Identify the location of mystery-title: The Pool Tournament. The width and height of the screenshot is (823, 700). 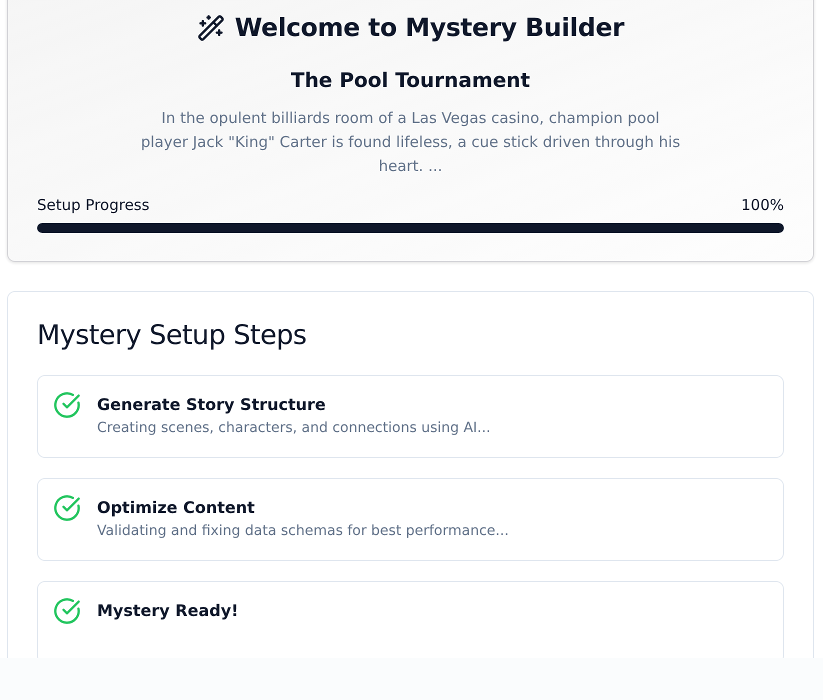
(410, 80).